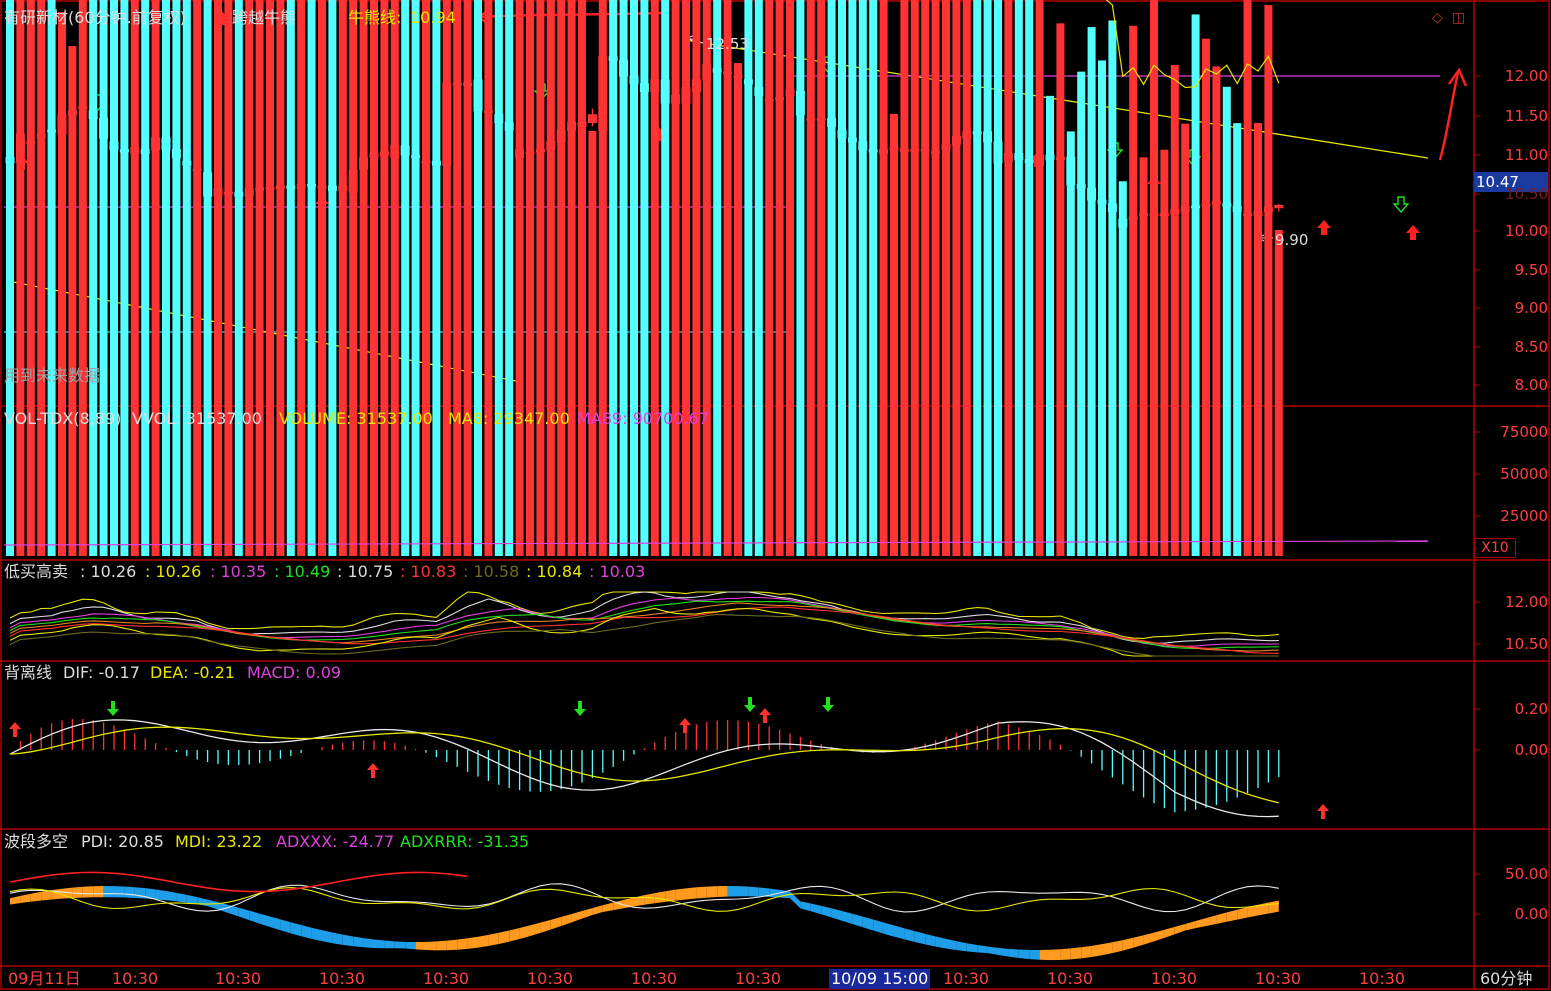 Image resolution: width=1551 pixels, height=991 pixels. What do you see at coordinates (365, 571) in the screenshot?
I see `lowbuy-value: : 10.75` at bounding box center [365, 571].